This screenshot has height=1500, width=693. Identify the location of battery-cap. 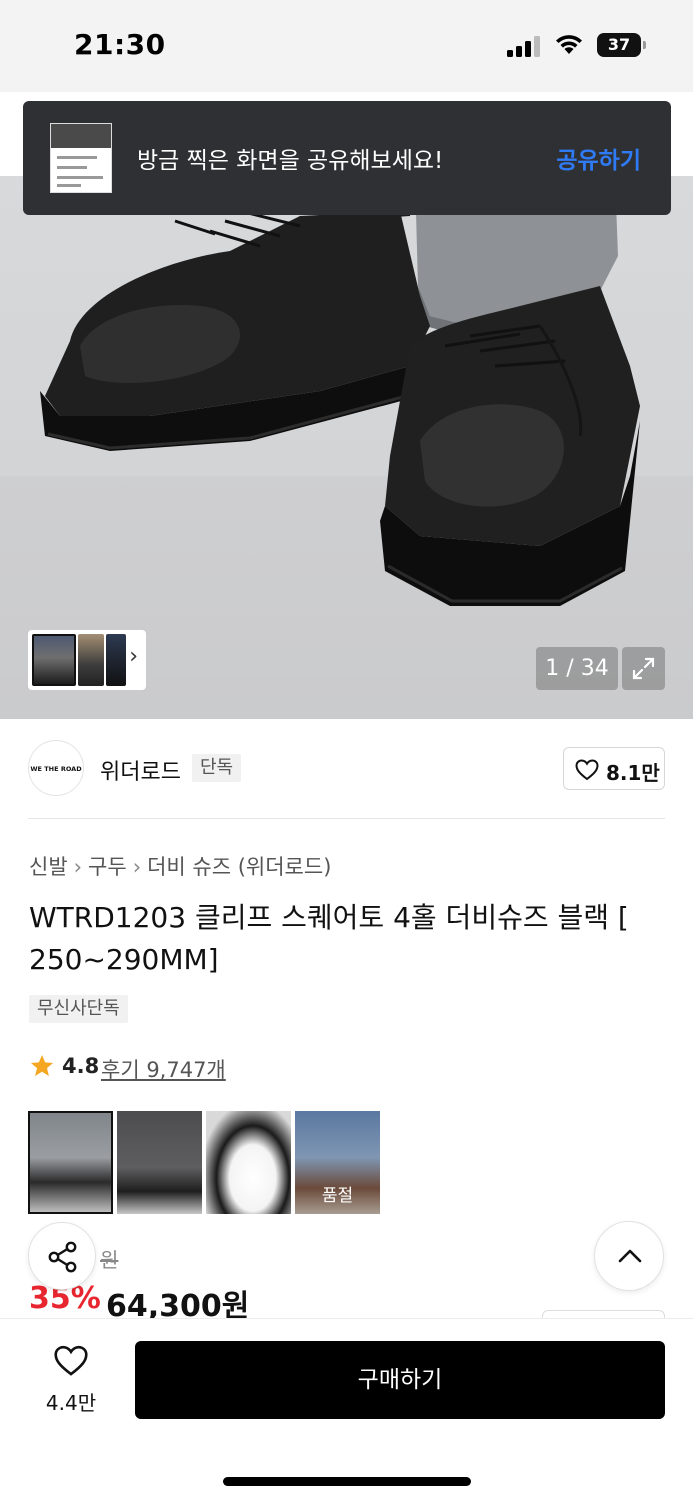
(644, 45).